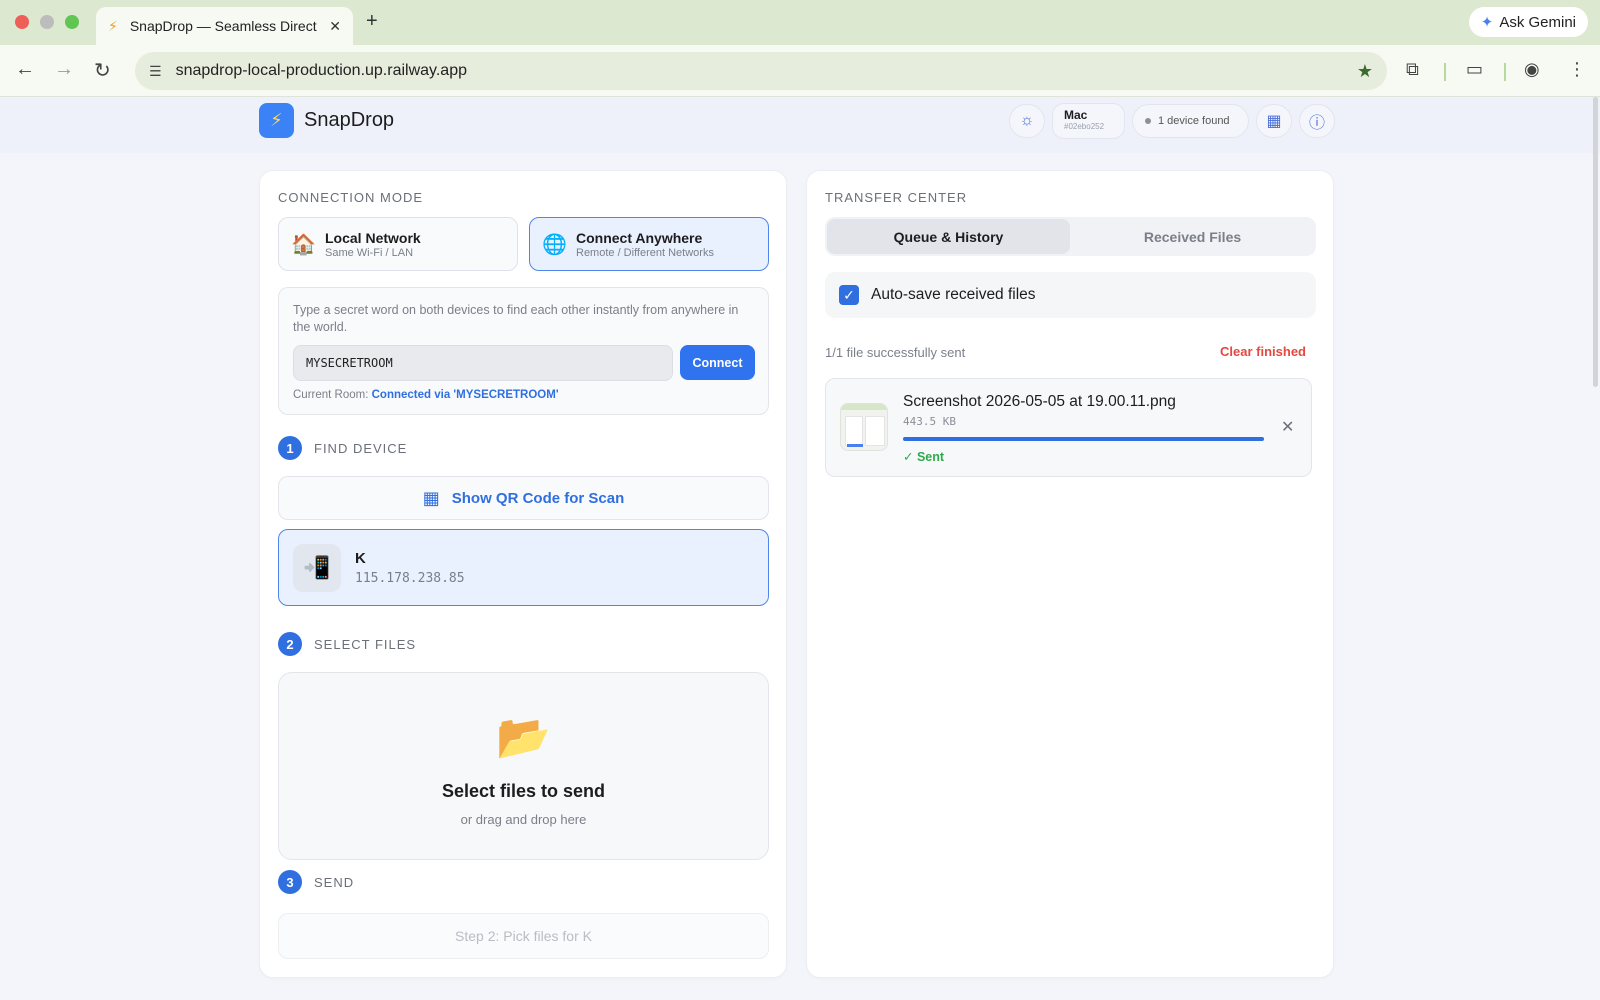 The image size is (1600, 1000). Describe the element at coordinates (895, 352) in the screenshot. I see `sent-count: 1/1 file successfully sent` at that location.